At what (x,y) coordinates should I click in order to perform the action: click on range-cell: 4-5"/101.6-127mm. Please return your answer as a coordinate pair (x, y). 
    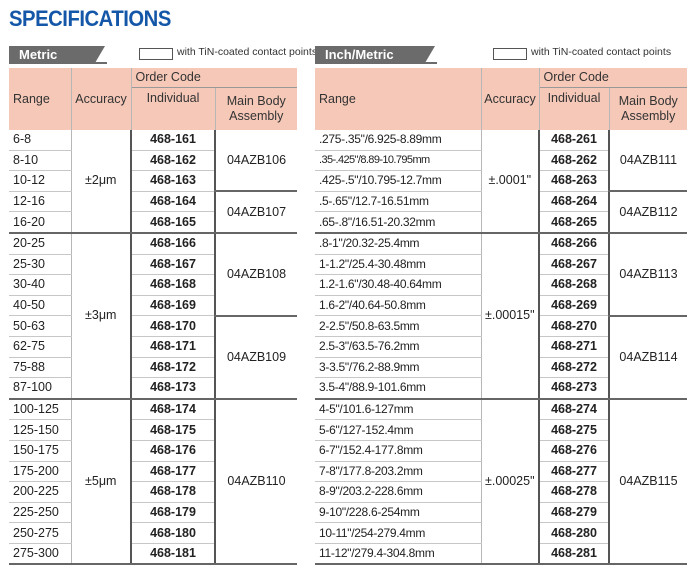
    Looking at the image, I should click on (398, 409).